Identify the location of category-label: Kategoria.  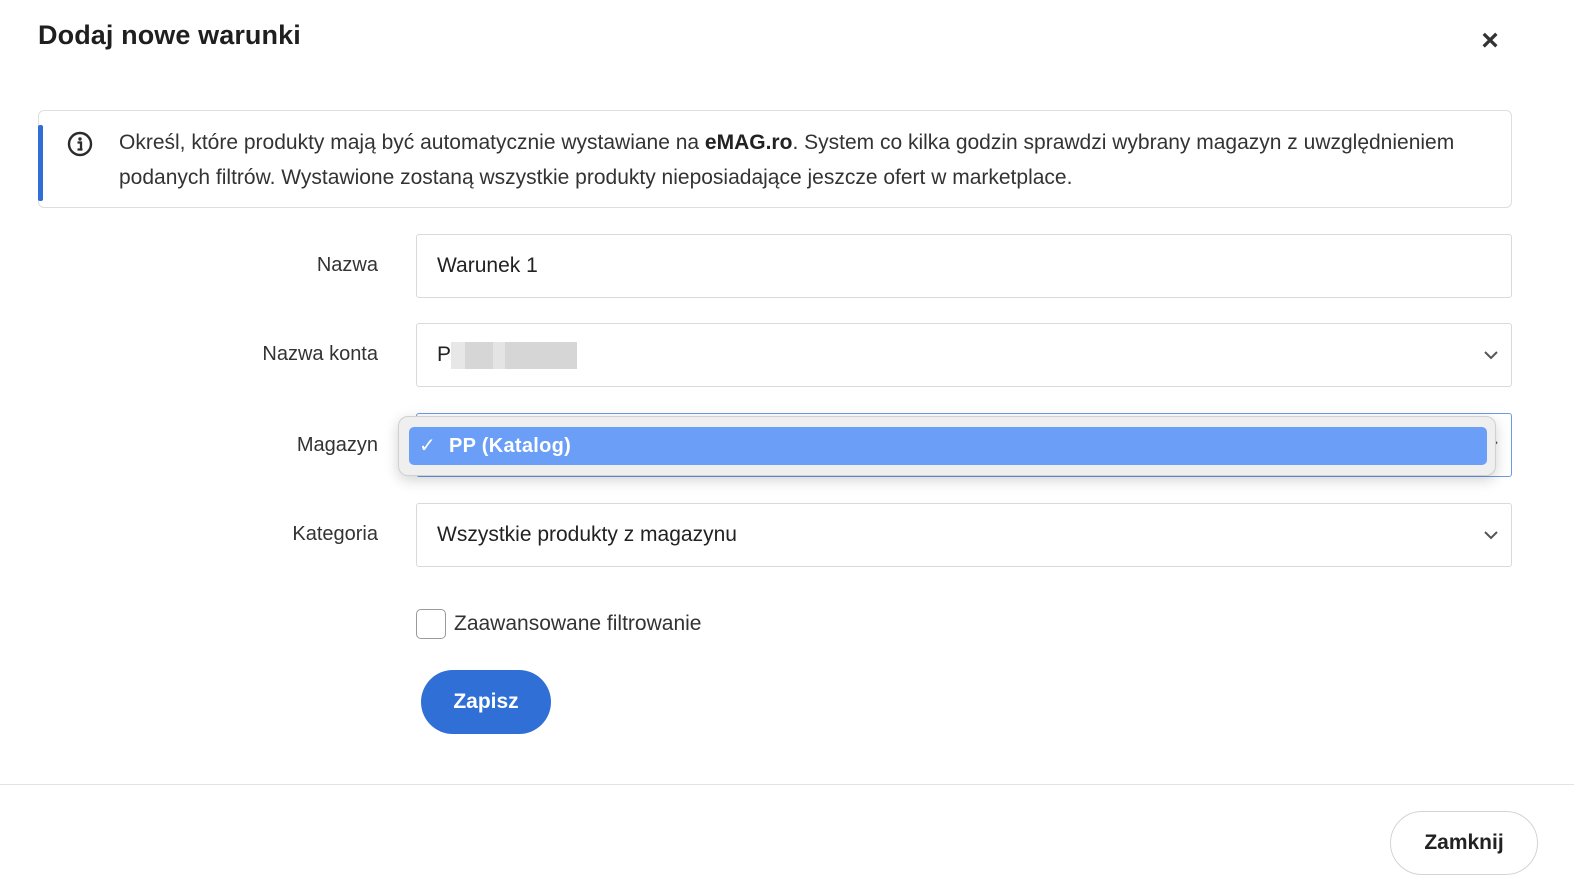
(335, 534).